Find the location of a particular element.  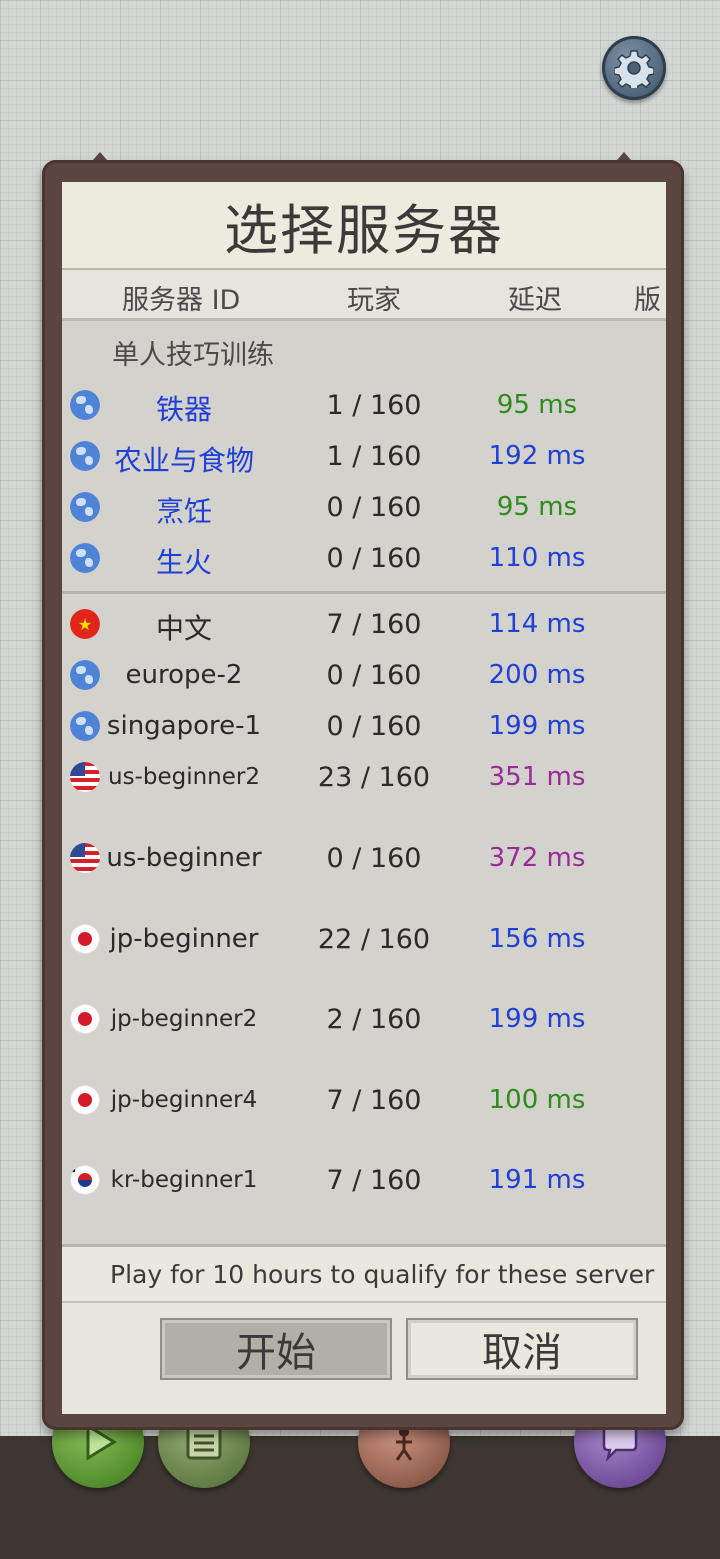

server-ping: 110 ms is located at coordinates (537, 558).